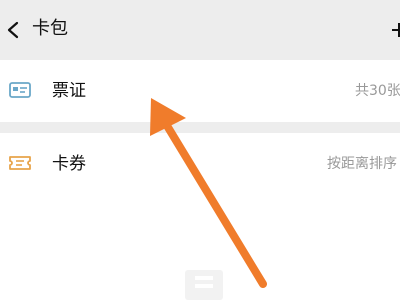  I want to click on row-label: 票证, so click(69, 91).